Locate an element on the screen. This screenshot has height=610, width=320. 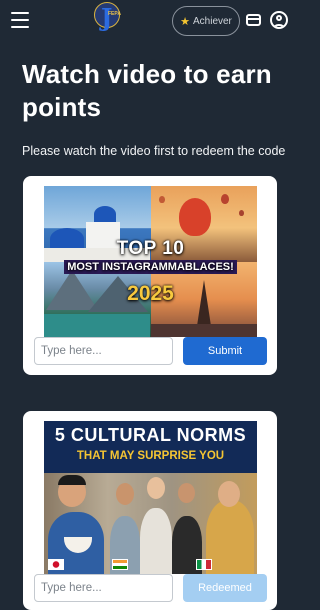
submit-button: Submit is located at coordinates (225, 351).